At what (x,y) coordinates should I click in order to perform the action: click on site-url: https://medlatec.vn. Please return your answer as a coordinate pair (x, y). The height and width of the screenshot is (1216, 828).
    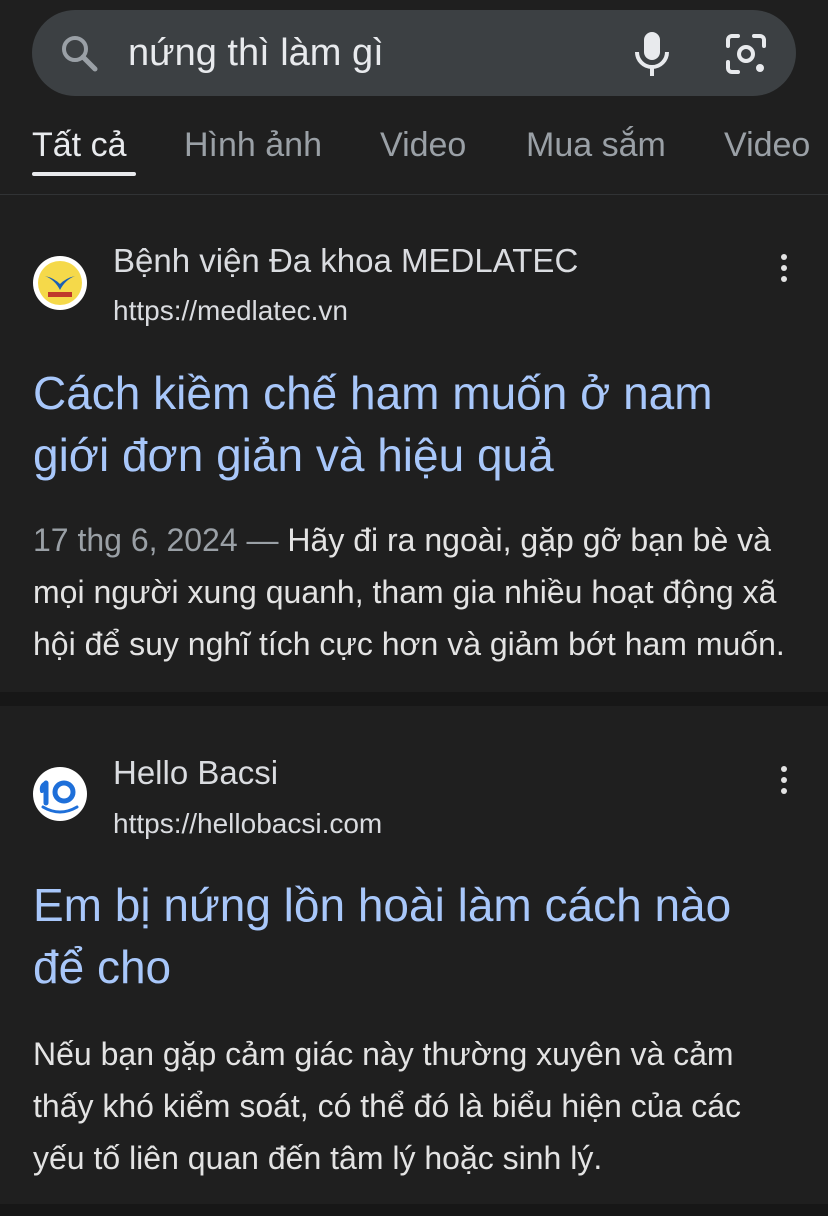
    Looking at the image, I should click on (230, 311).